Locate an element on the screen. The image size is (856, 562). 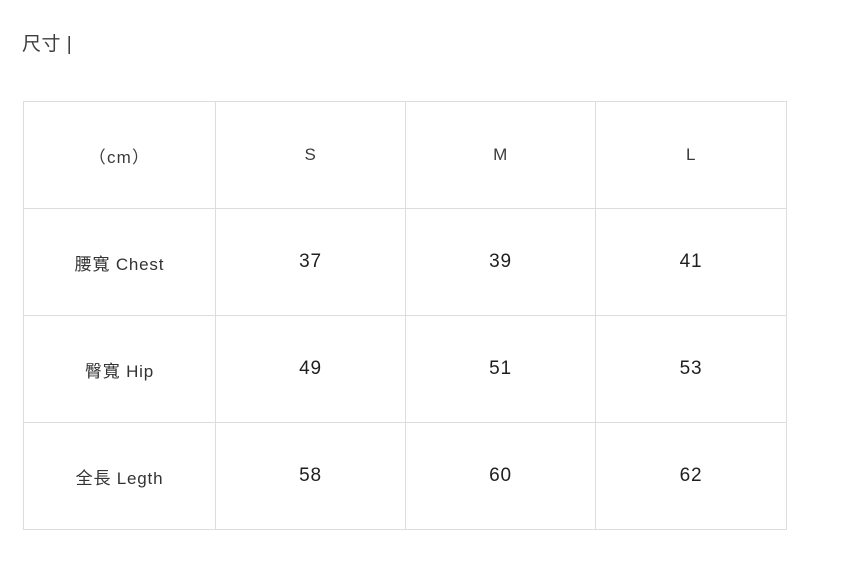
cell-hip-s: 49 is located at coordinates (310, 369).